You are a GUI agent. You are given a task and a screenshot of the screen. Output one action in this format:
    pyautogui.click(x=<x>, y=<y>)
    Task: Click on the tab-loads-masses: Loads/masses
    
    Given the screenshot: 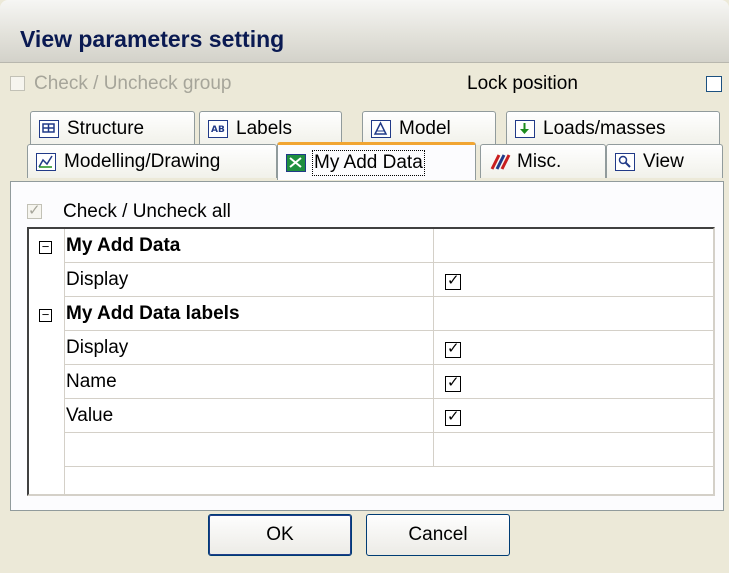 What is the action you would take?
    pyautogui.click(x=613, y=128)
    